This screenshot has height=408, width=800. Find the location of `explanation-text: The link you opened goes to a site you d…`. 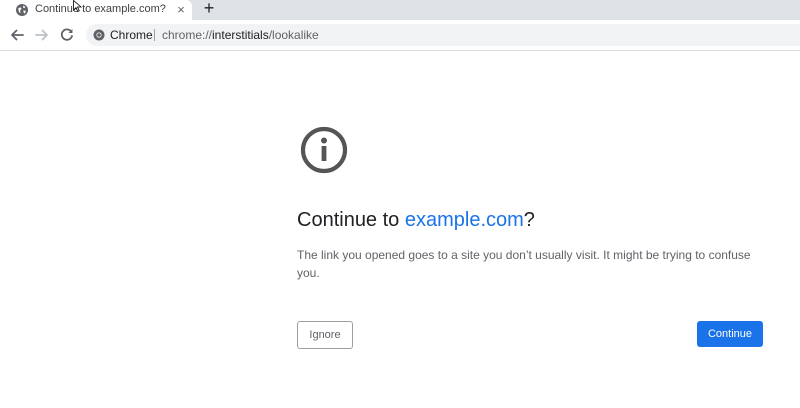

explanation-text: The link you opened goes to a site you d… is located at coordinates (524, 264).